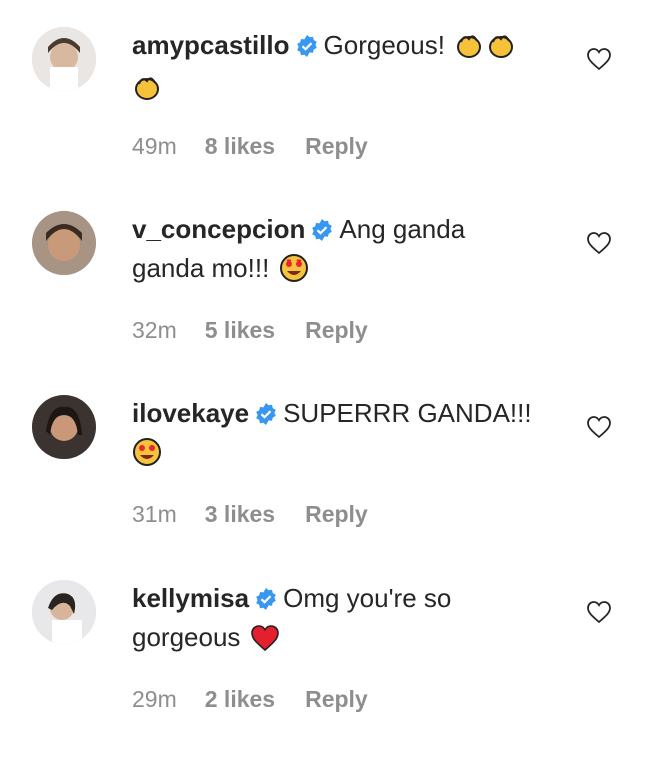 This screenshot has height=764, width=654. I want to click on timestamp: 32m, so click(154, 330).